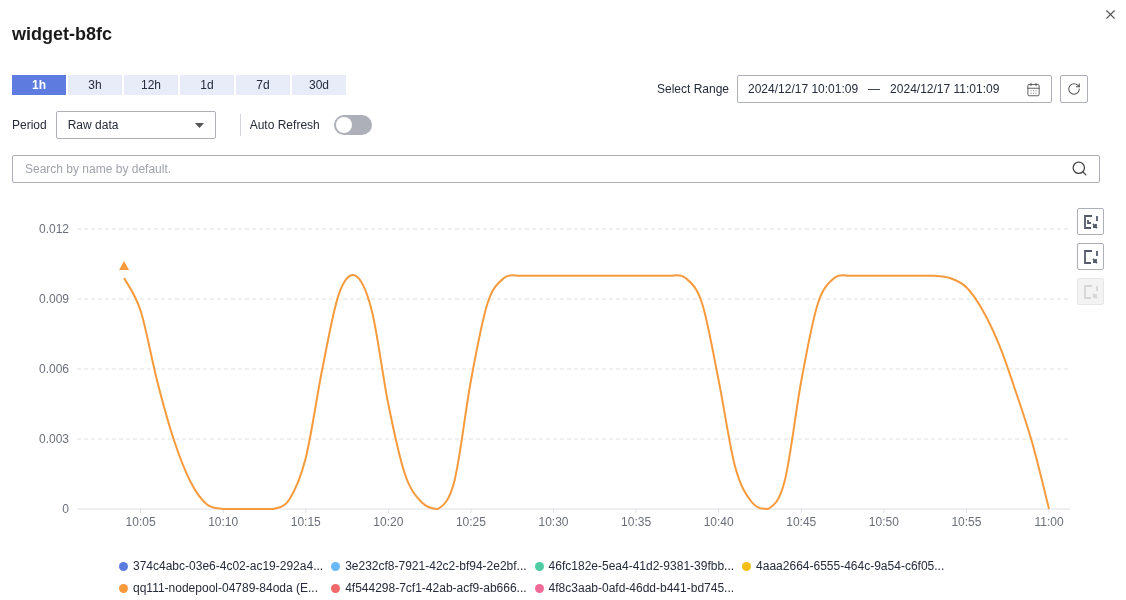  What do you see at coordinates (803, 89) in the screenshot?
I see `range-start-text: 2024/12/17 10:01:09` at bounding box center [803, 89].